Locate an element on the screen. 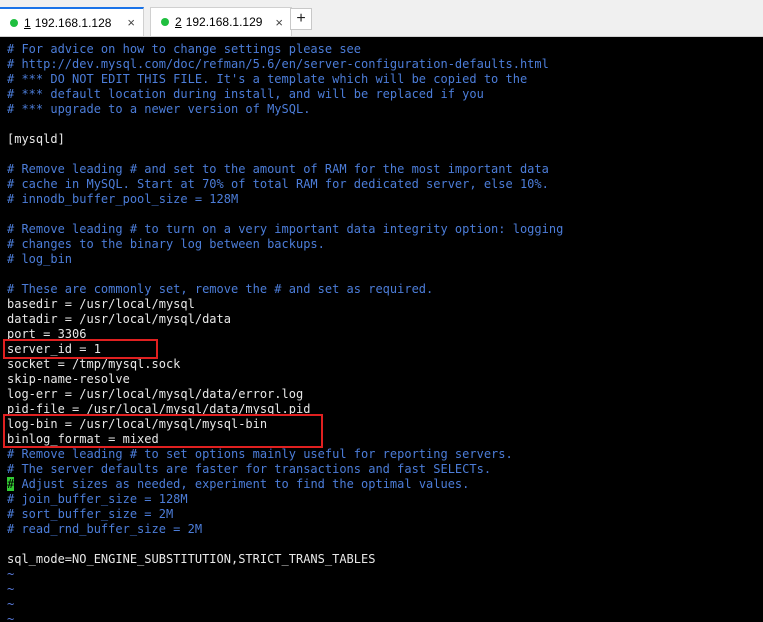  tab-number: 2 is located at coordinates (178, 22).